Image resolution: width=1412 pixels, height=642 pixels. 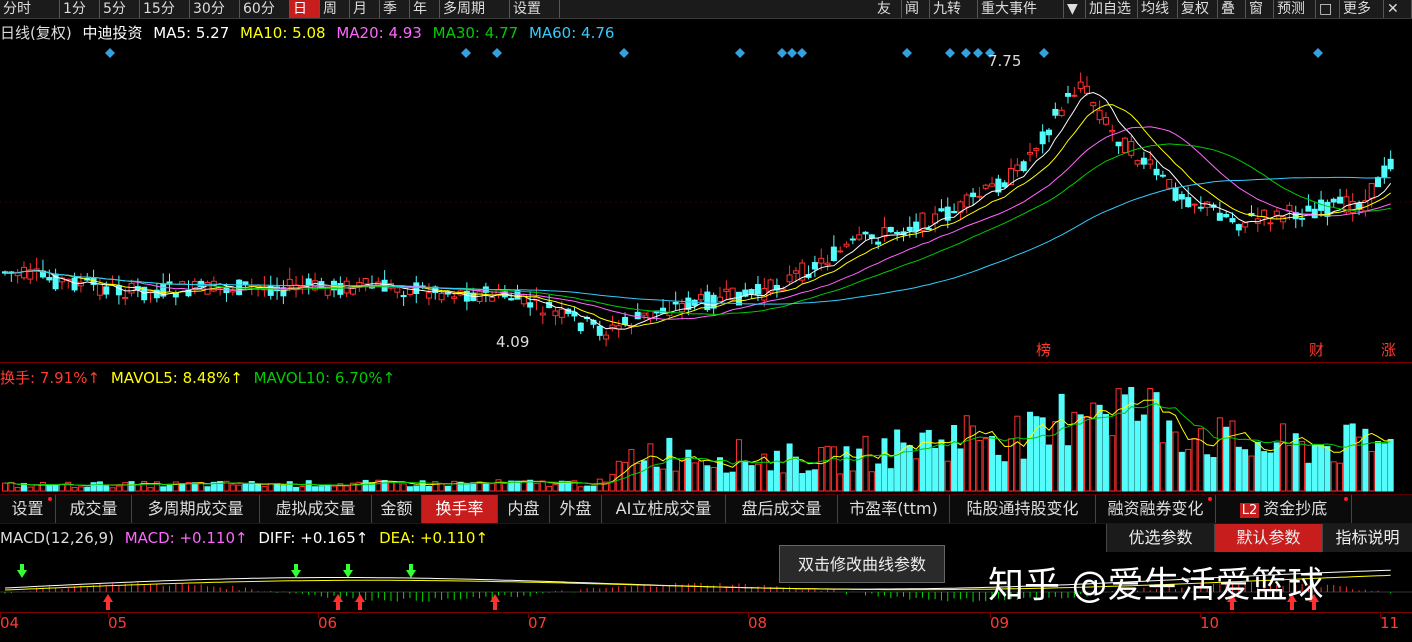 What do you see at coordinates (1075, 9) in the screenshot?
I see `toolbar-button-4: ▼` at bounding box center [1075, 9].